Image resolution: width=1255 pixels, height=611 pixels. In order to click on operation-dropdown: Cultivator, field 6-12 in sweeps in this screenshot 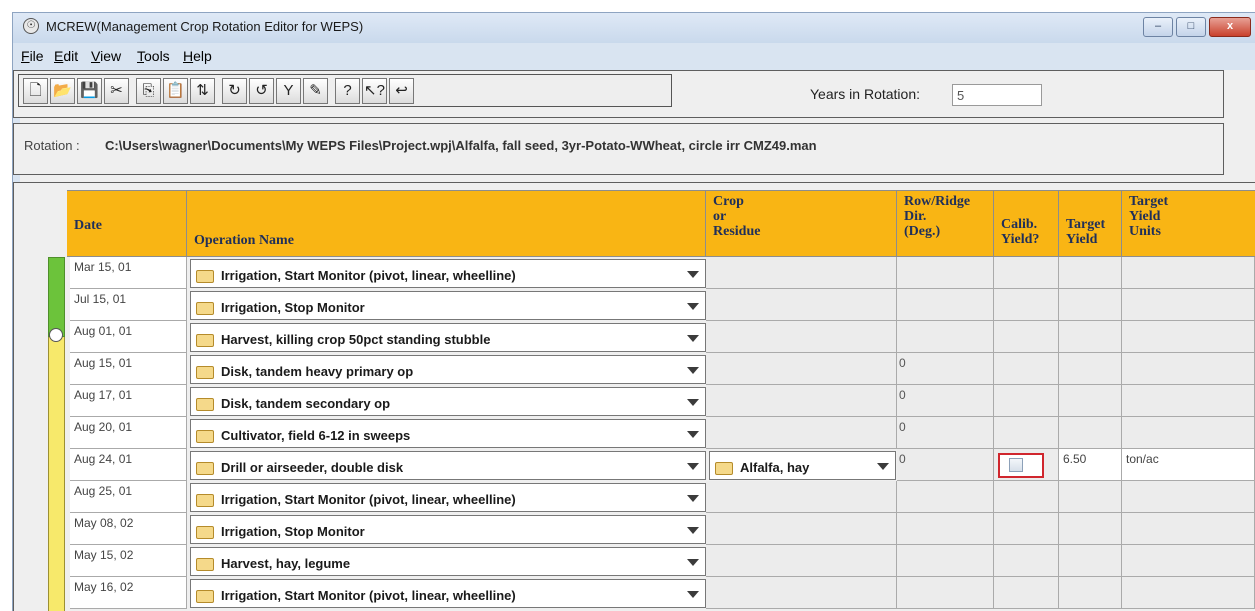, I will do `click(448, 433)`.